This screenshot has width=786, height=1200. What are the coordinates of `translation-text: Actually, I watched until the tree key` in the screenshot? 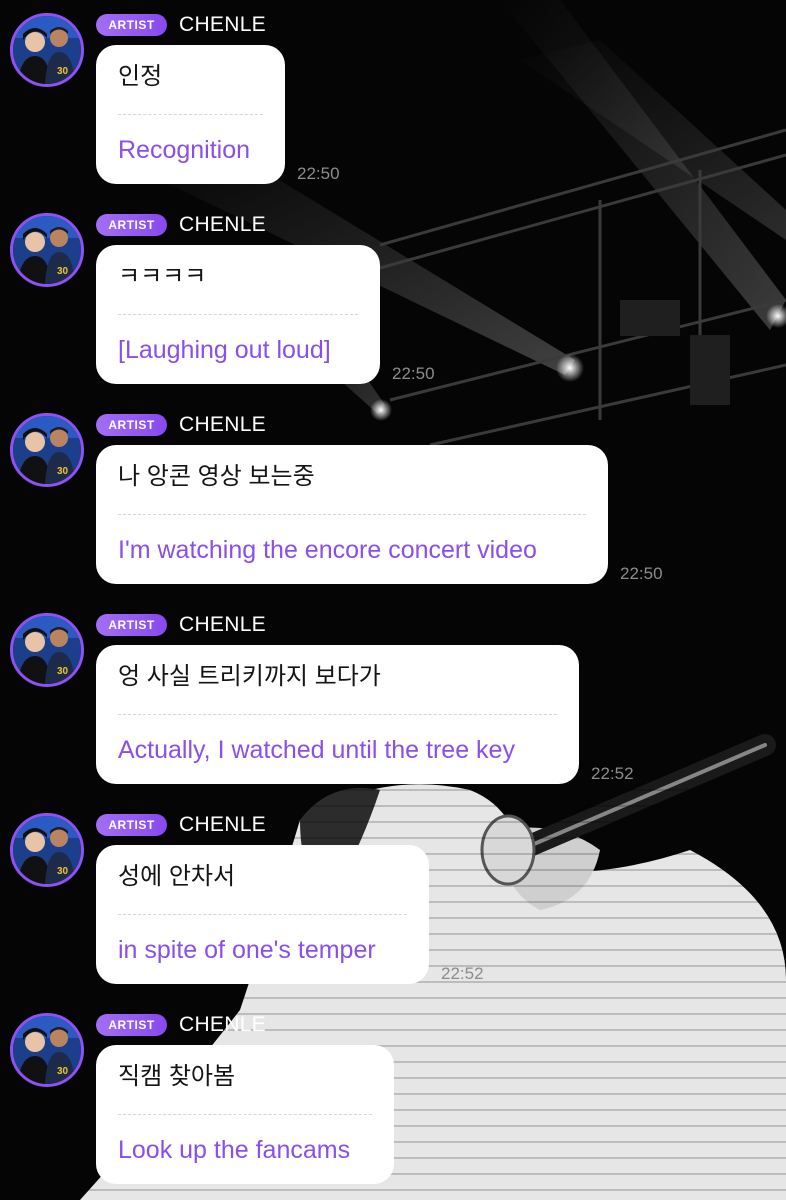 It's located at (316, 750).